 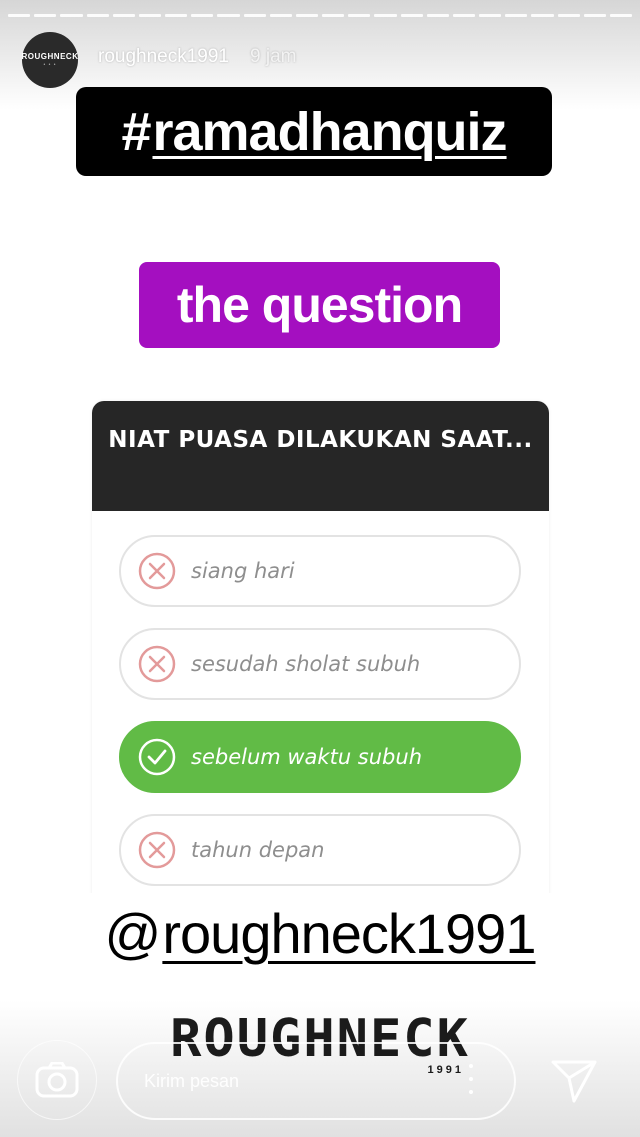 I want to click on quiz-option-label: sesudah sholat subuh, so click(x=306, y=664).